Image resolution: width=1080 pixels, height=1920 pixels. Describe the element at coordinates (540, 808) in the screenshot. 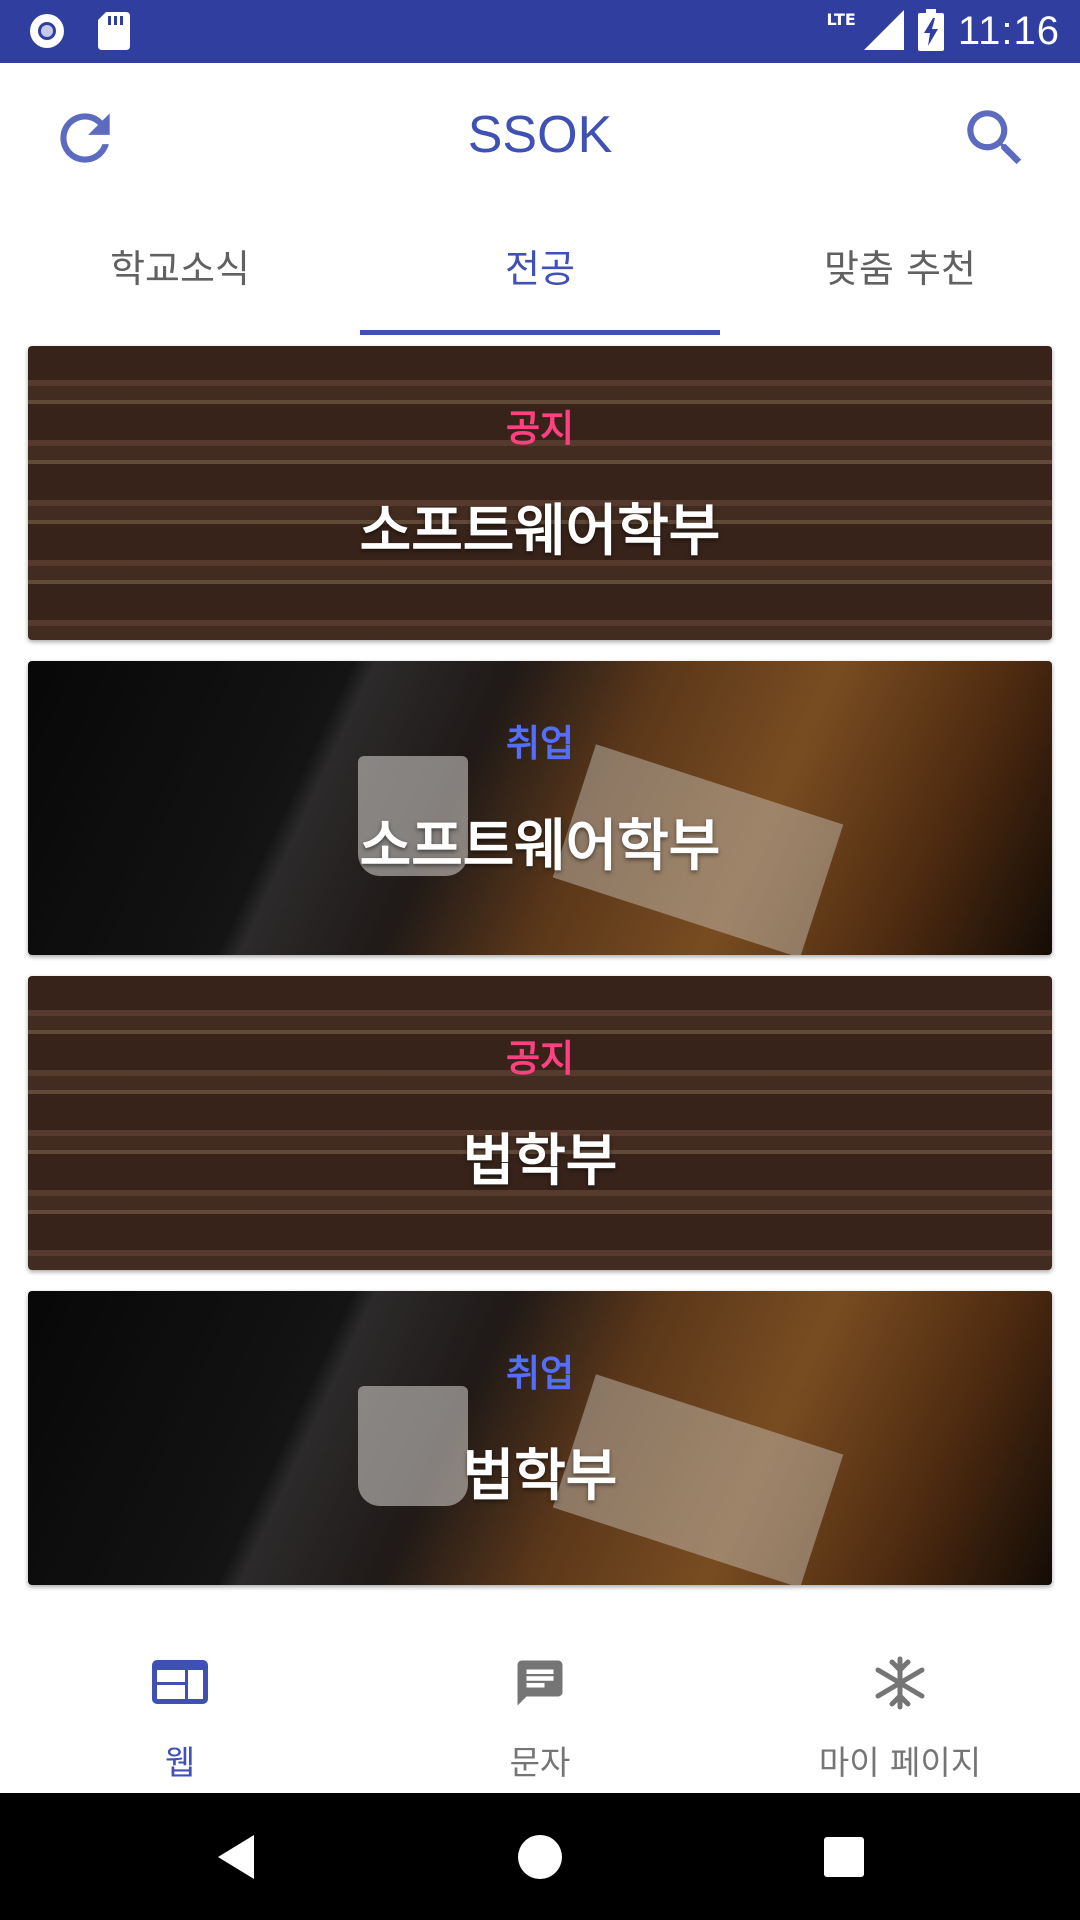

I see `card-item: 취업 소프트웨어학부` at that location.